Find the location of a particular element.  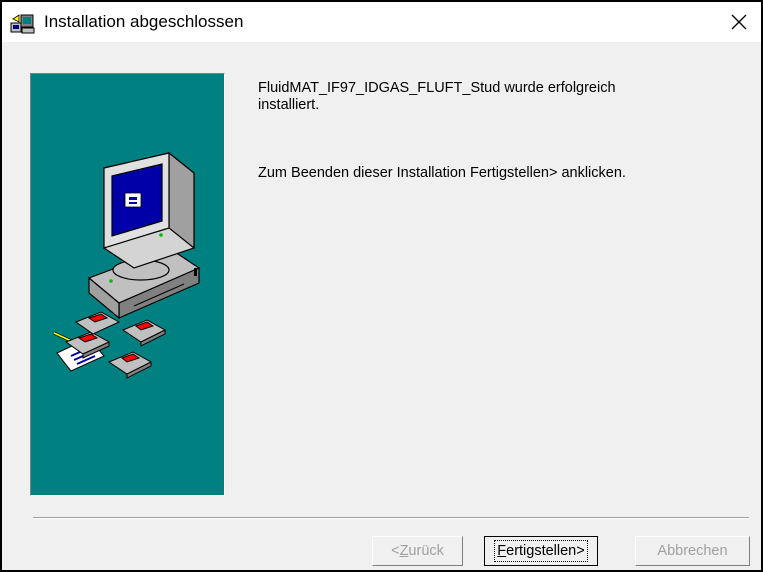

cancel-button: Abbrechen is located at coordinates (692, 551).